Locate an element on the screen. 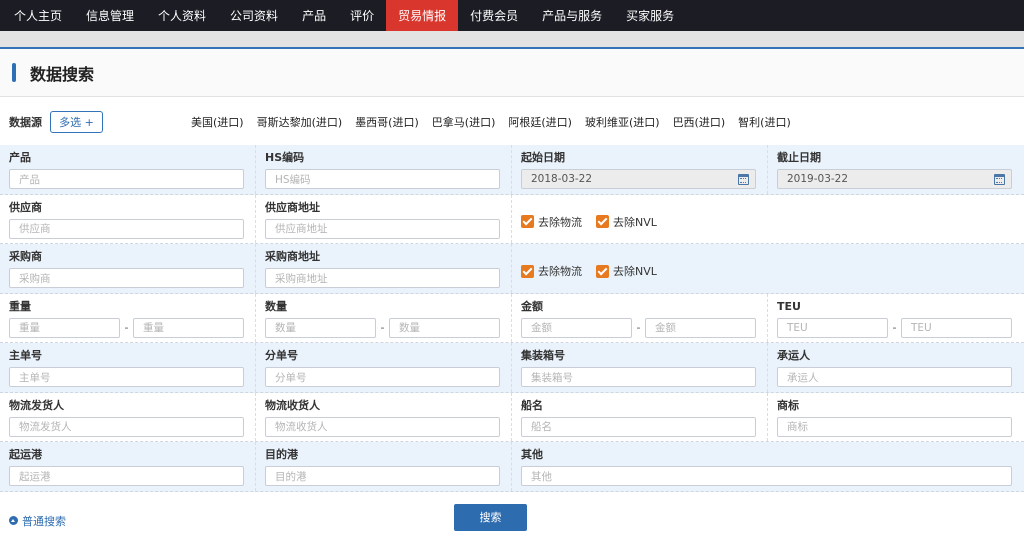  container-no-input: 集装箱号 is located at coordinates (638, 377).